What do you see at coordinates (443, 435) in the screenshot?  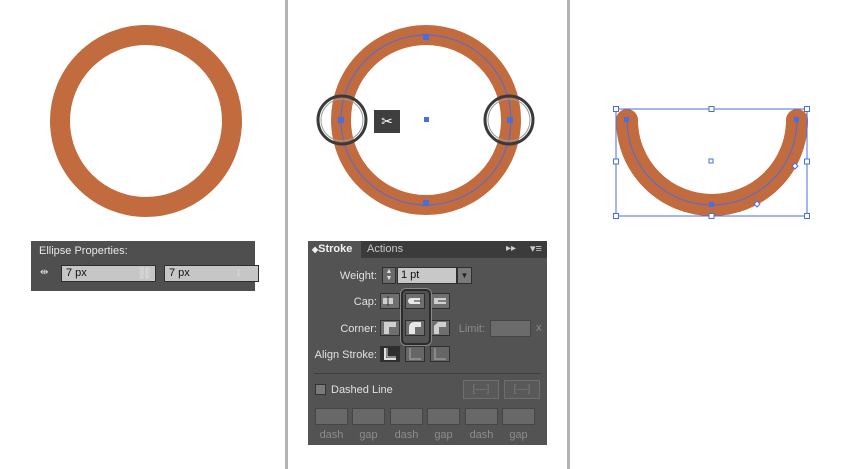 I see `gap-2-label: gap` at bounding box center [443, 435].